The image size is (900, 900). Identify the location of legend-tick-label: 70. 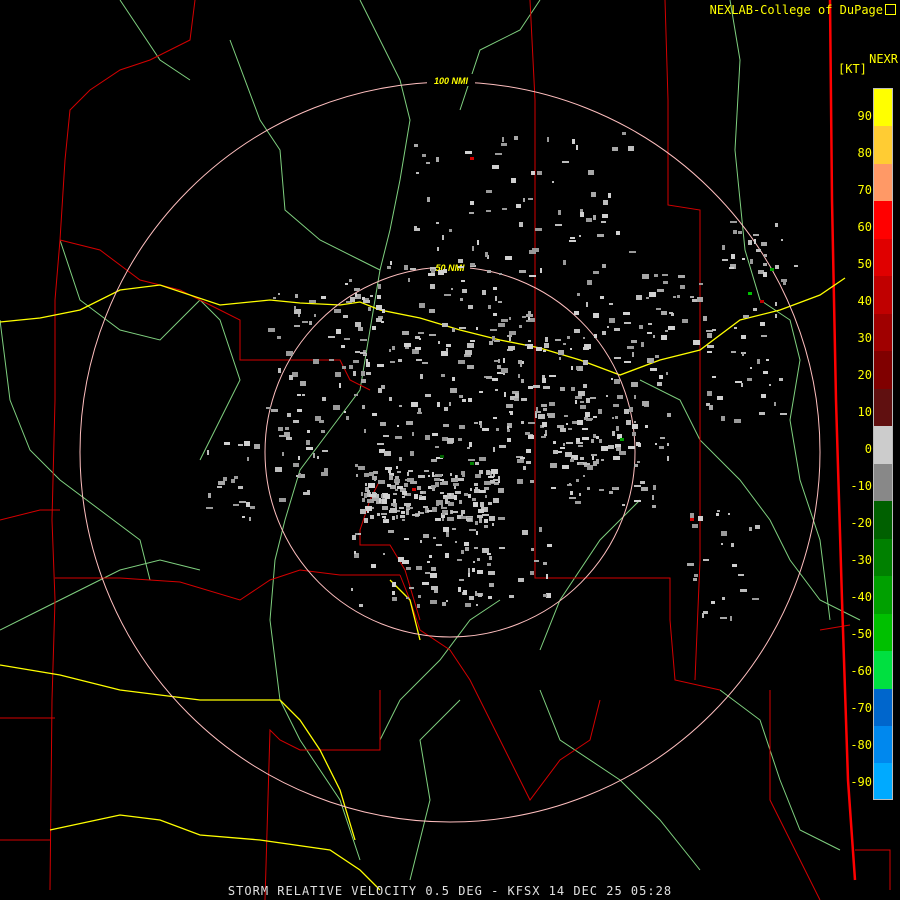
(864, 190).